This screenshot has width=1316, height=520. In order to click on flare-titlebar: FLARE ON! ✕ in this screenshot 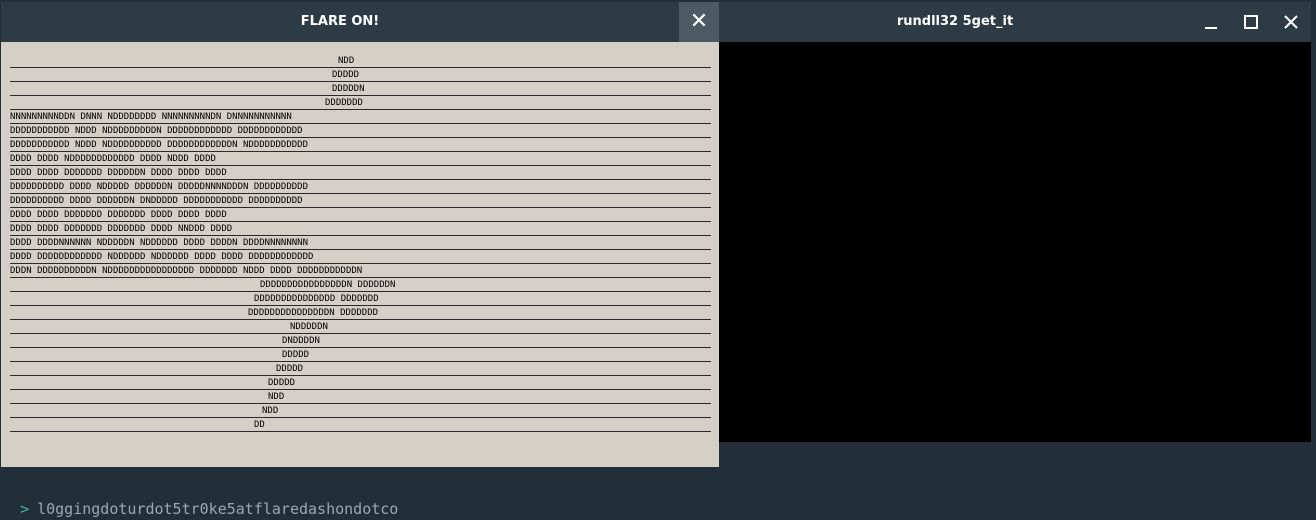, I will do `click(360, 22)`.